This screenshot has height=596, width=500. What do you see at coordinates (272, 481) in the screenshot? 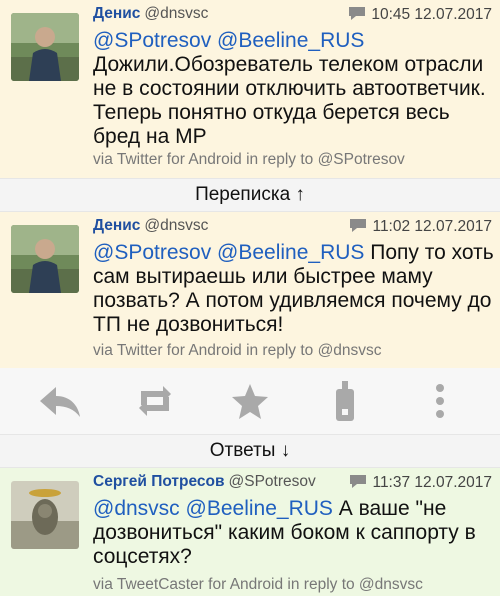
I see `author-handle: @SPotresov` at bounding box center [272, 481].